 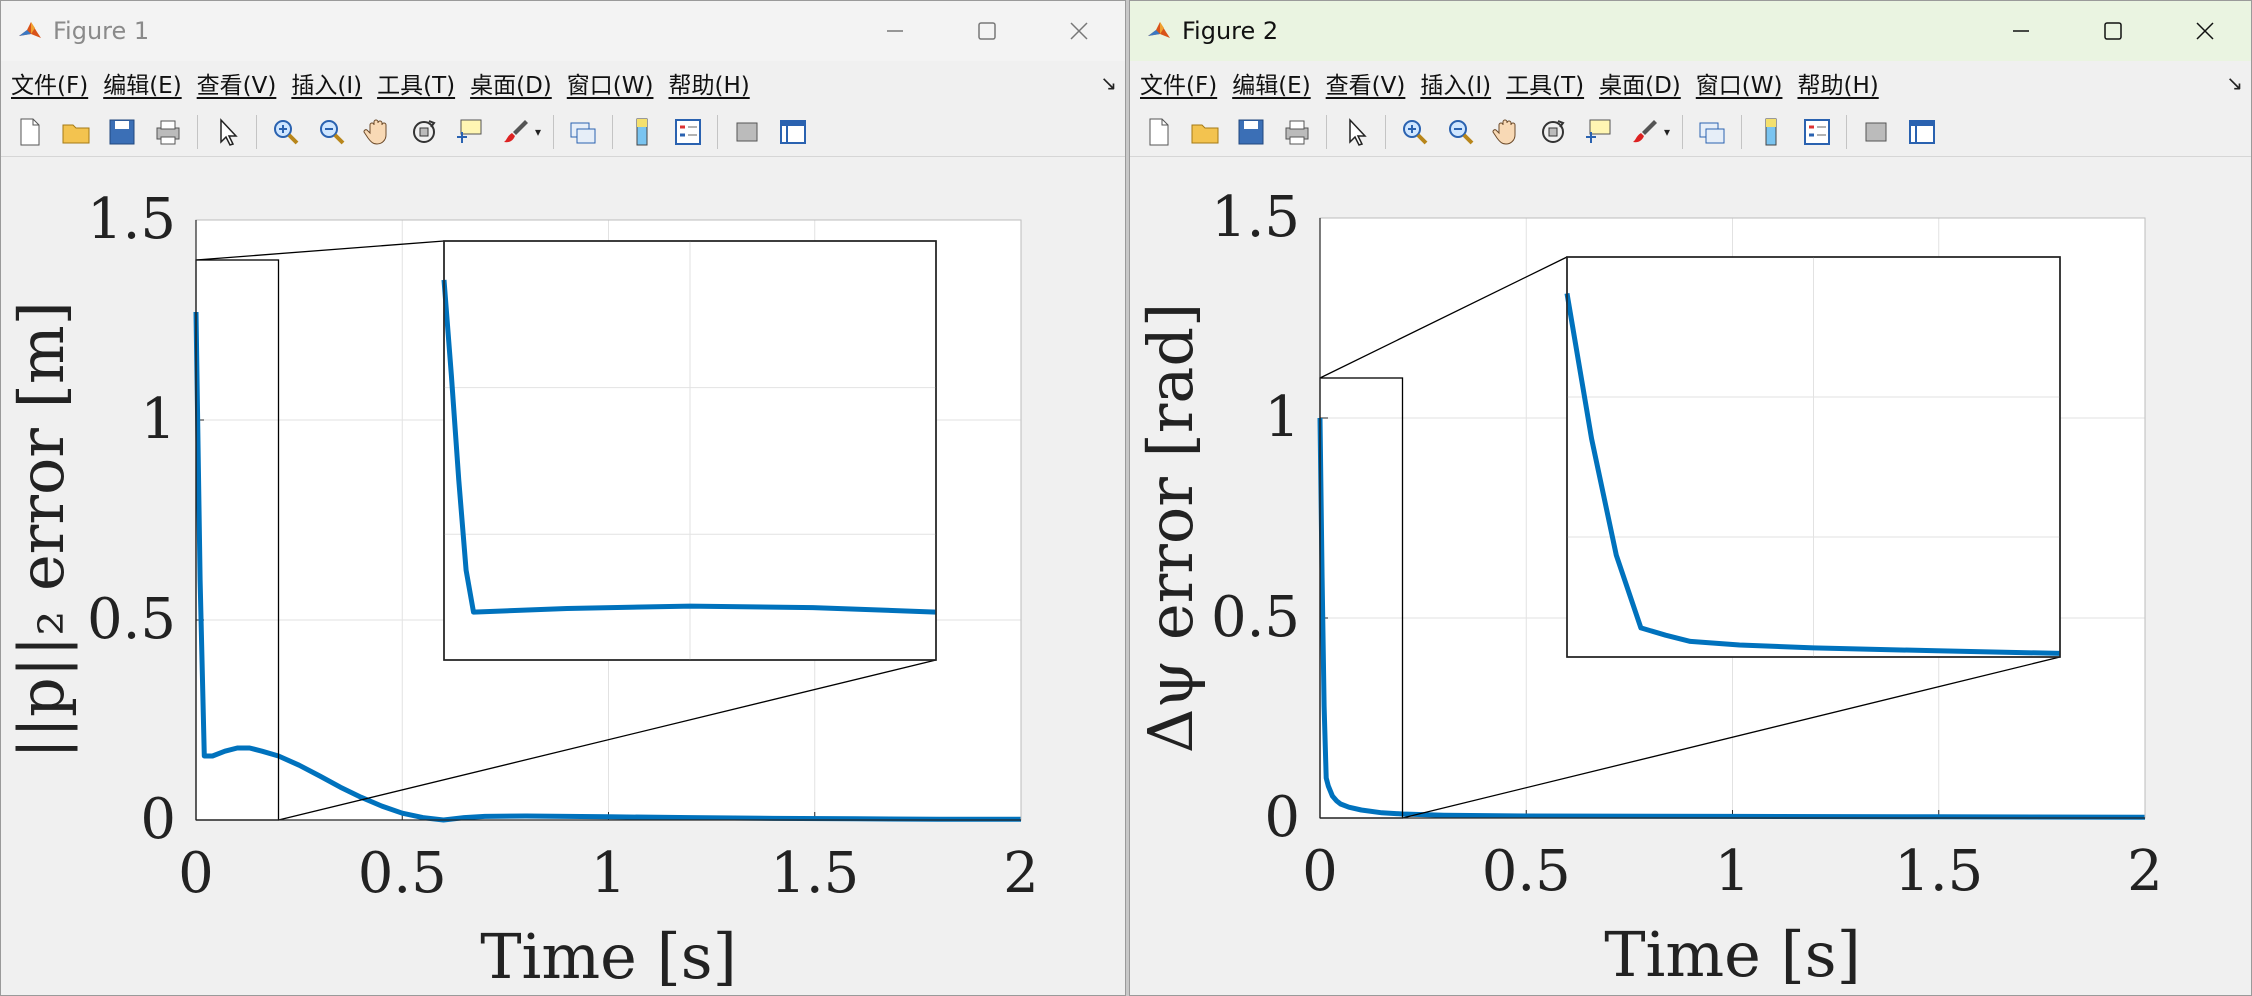 I want to click on y-tick-label: 0, so click(x=158, y=819).